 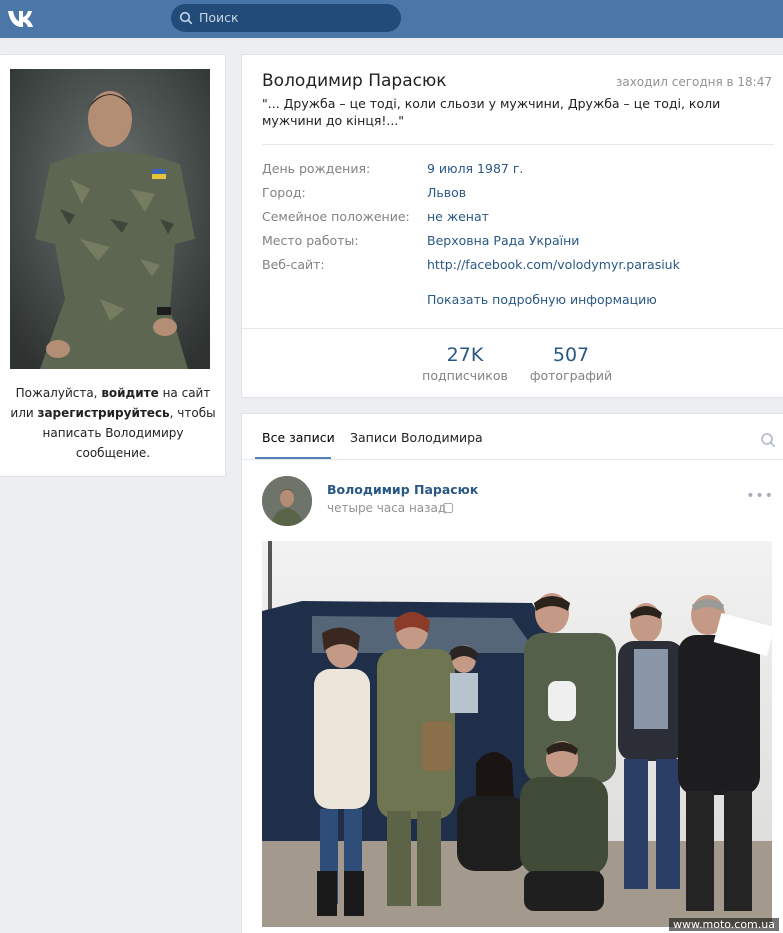 What do you see at coordinates (693, 82) in the screenshot?
I see `last-seen: заходил сегодня в 18:47` at bounding box center [693, 82].